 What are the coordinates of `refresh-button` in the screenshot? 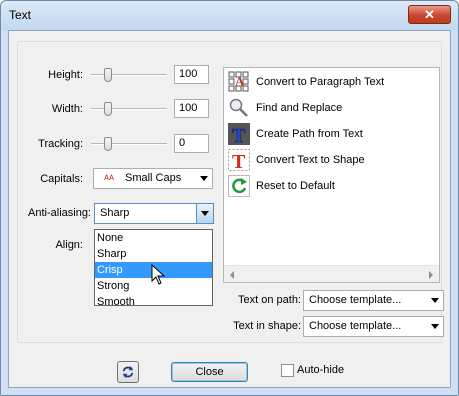 It's located at (128, 372).